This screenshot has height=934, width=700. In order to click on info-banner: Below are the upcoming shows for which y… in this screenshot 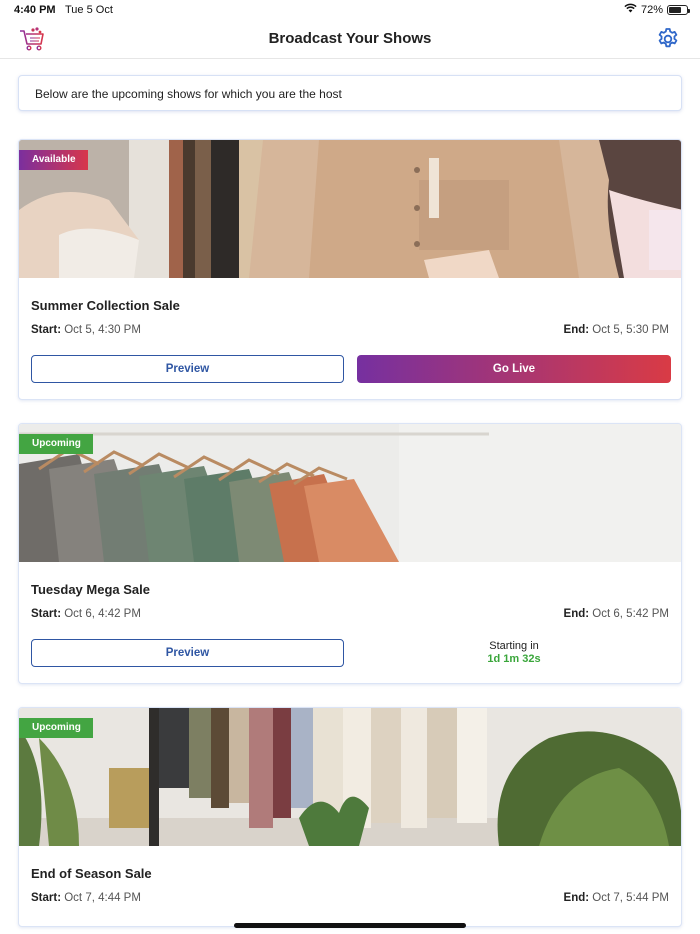, I will do `click(350, 93)`.